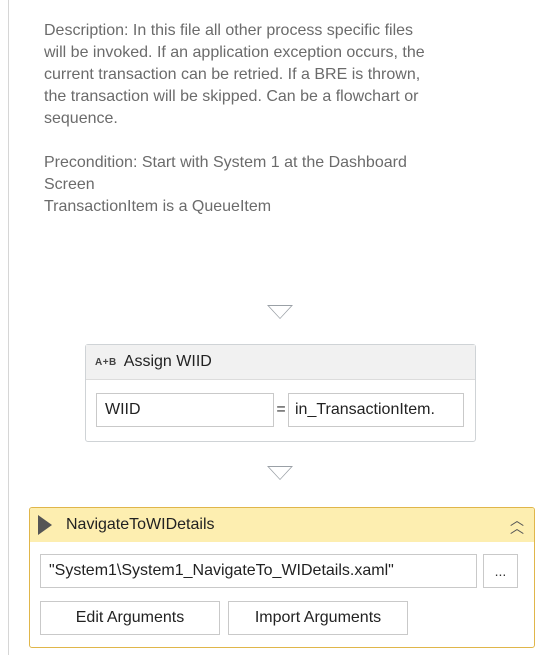 Image resolution: width=547 pixels, height=655 pixels. I want to click on assign-expression-row: WIID = in_TransactionItem., so click(280, 410).